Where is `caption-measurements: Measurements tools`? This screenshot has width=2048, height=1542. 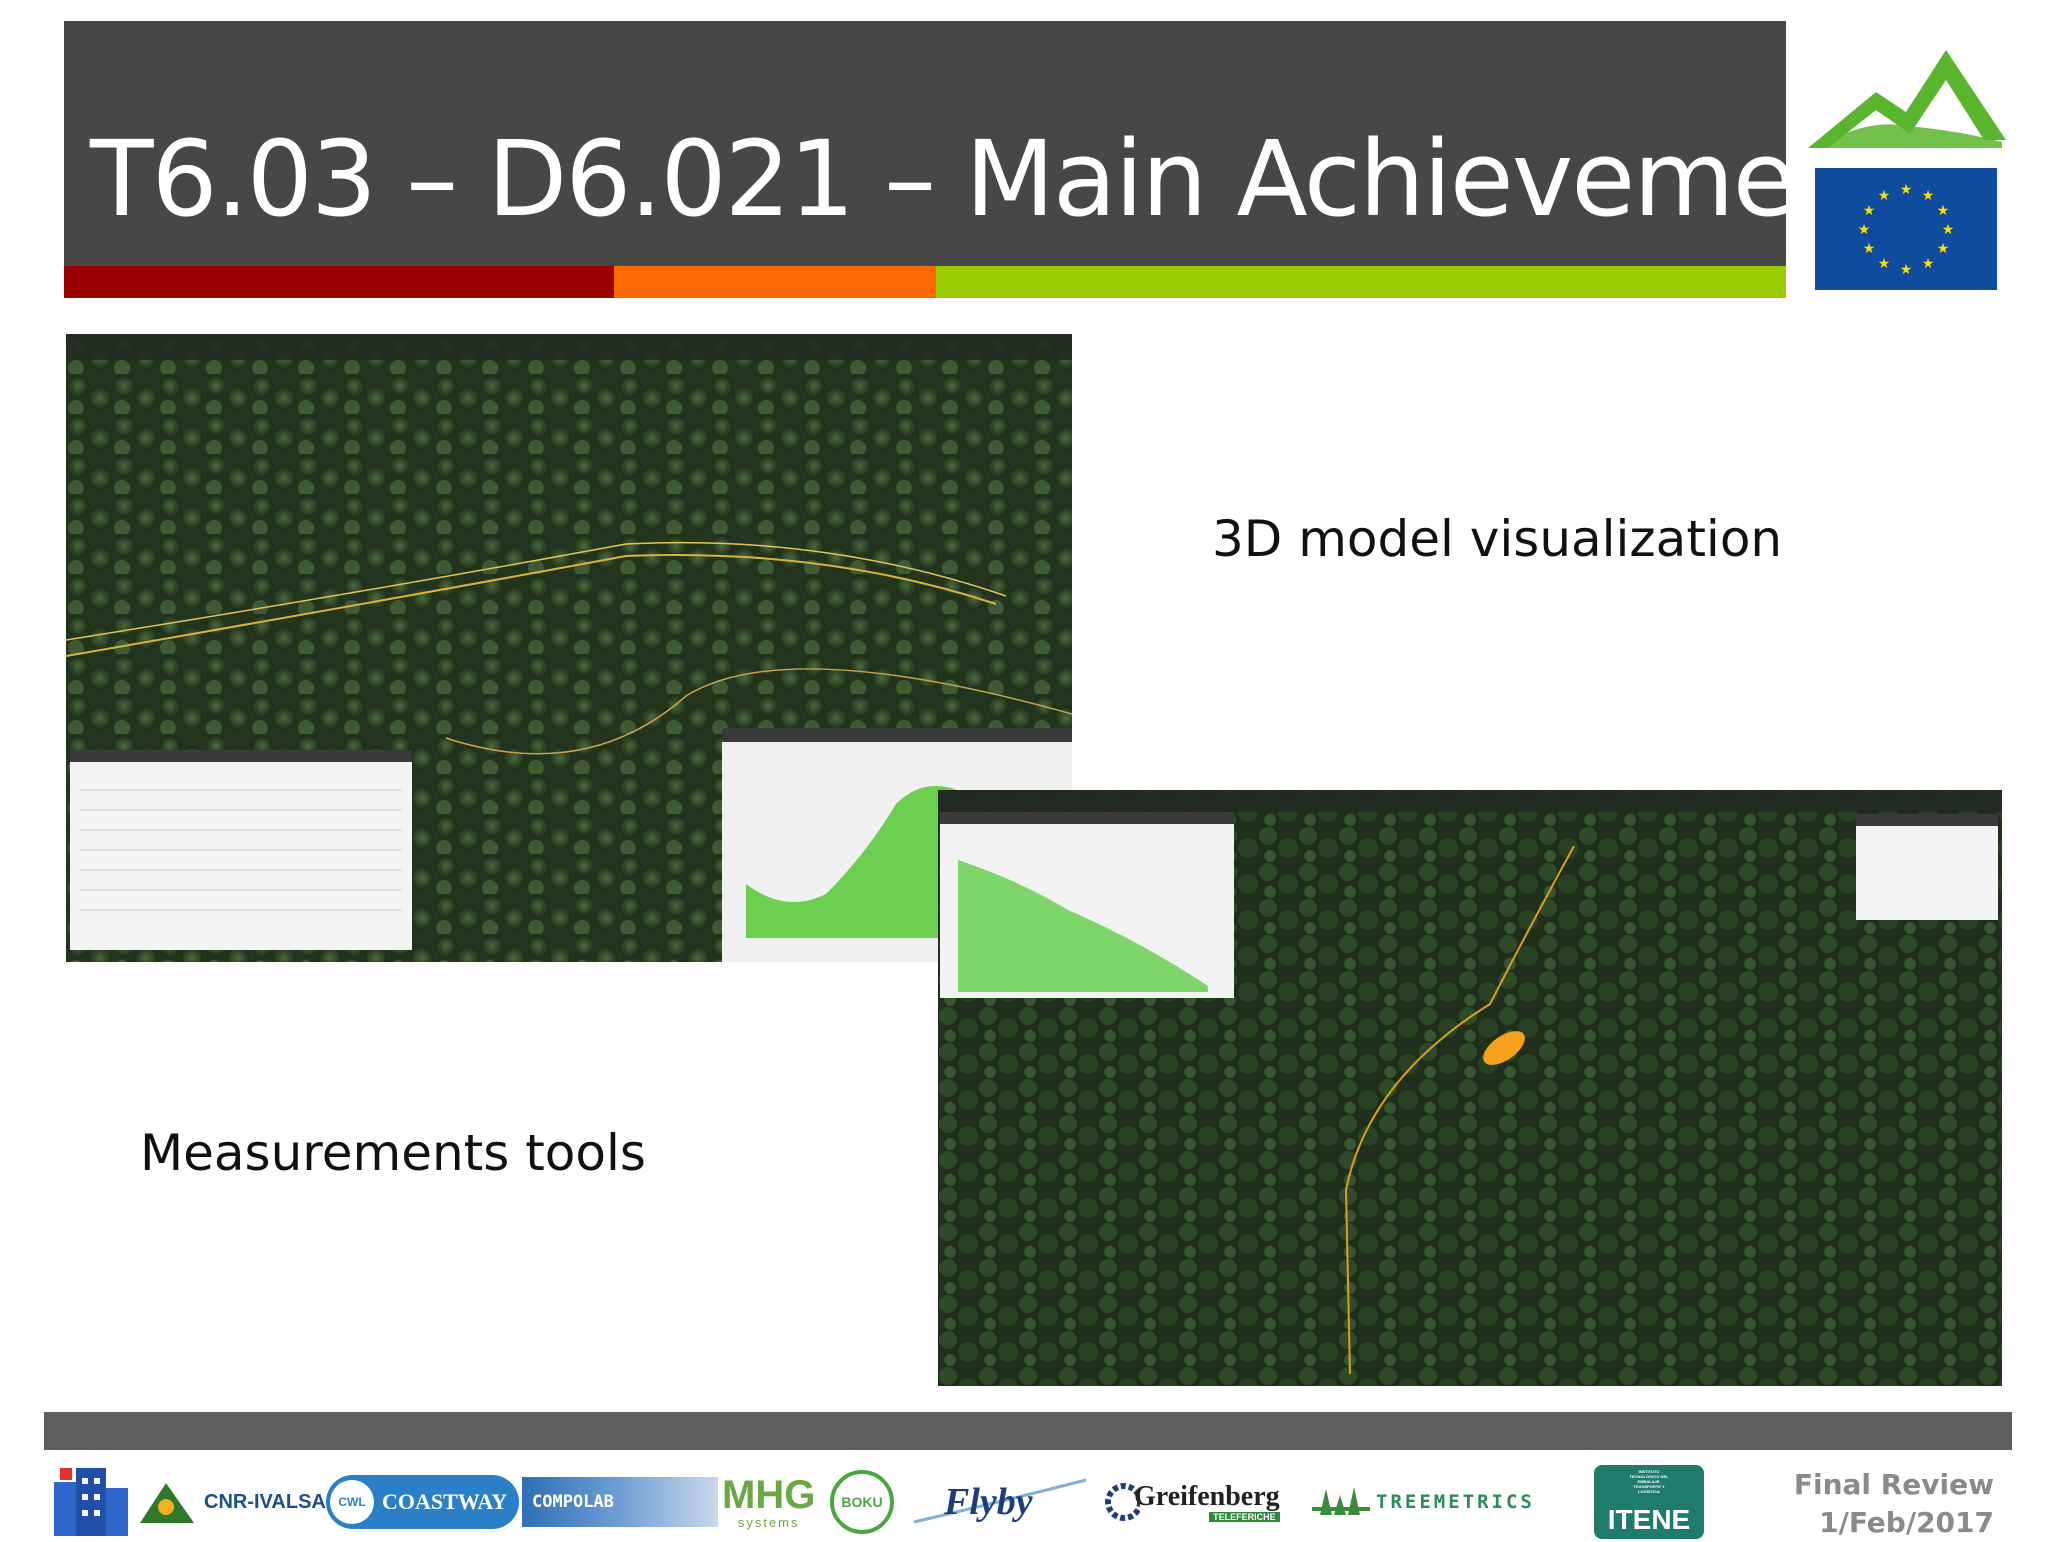
caption-measurements: Measurements tools is located at coordinates (393, 1153).